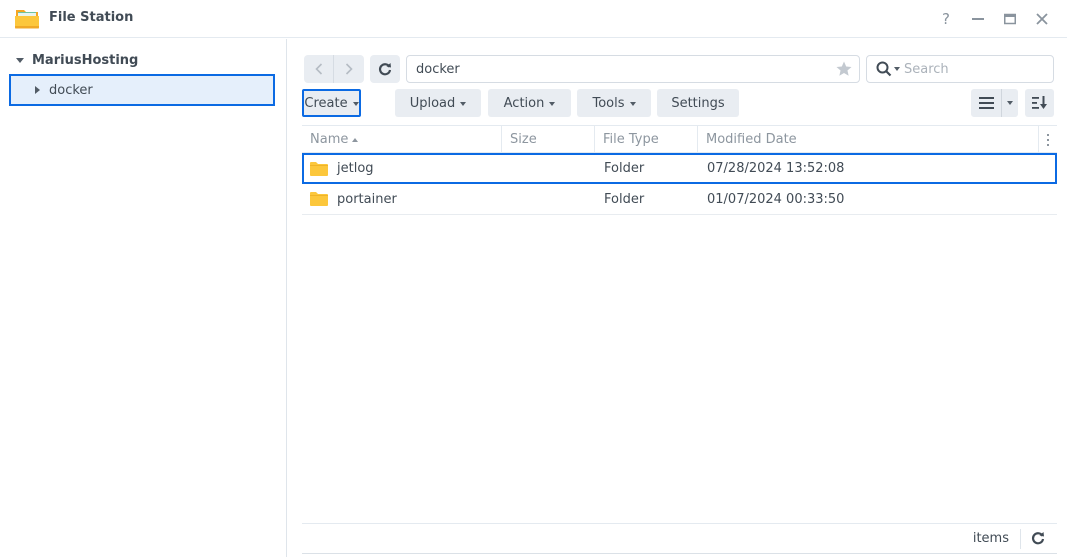 The image size is (1067, 557). I want to click on cell-name: portainer, so click(353, 199).